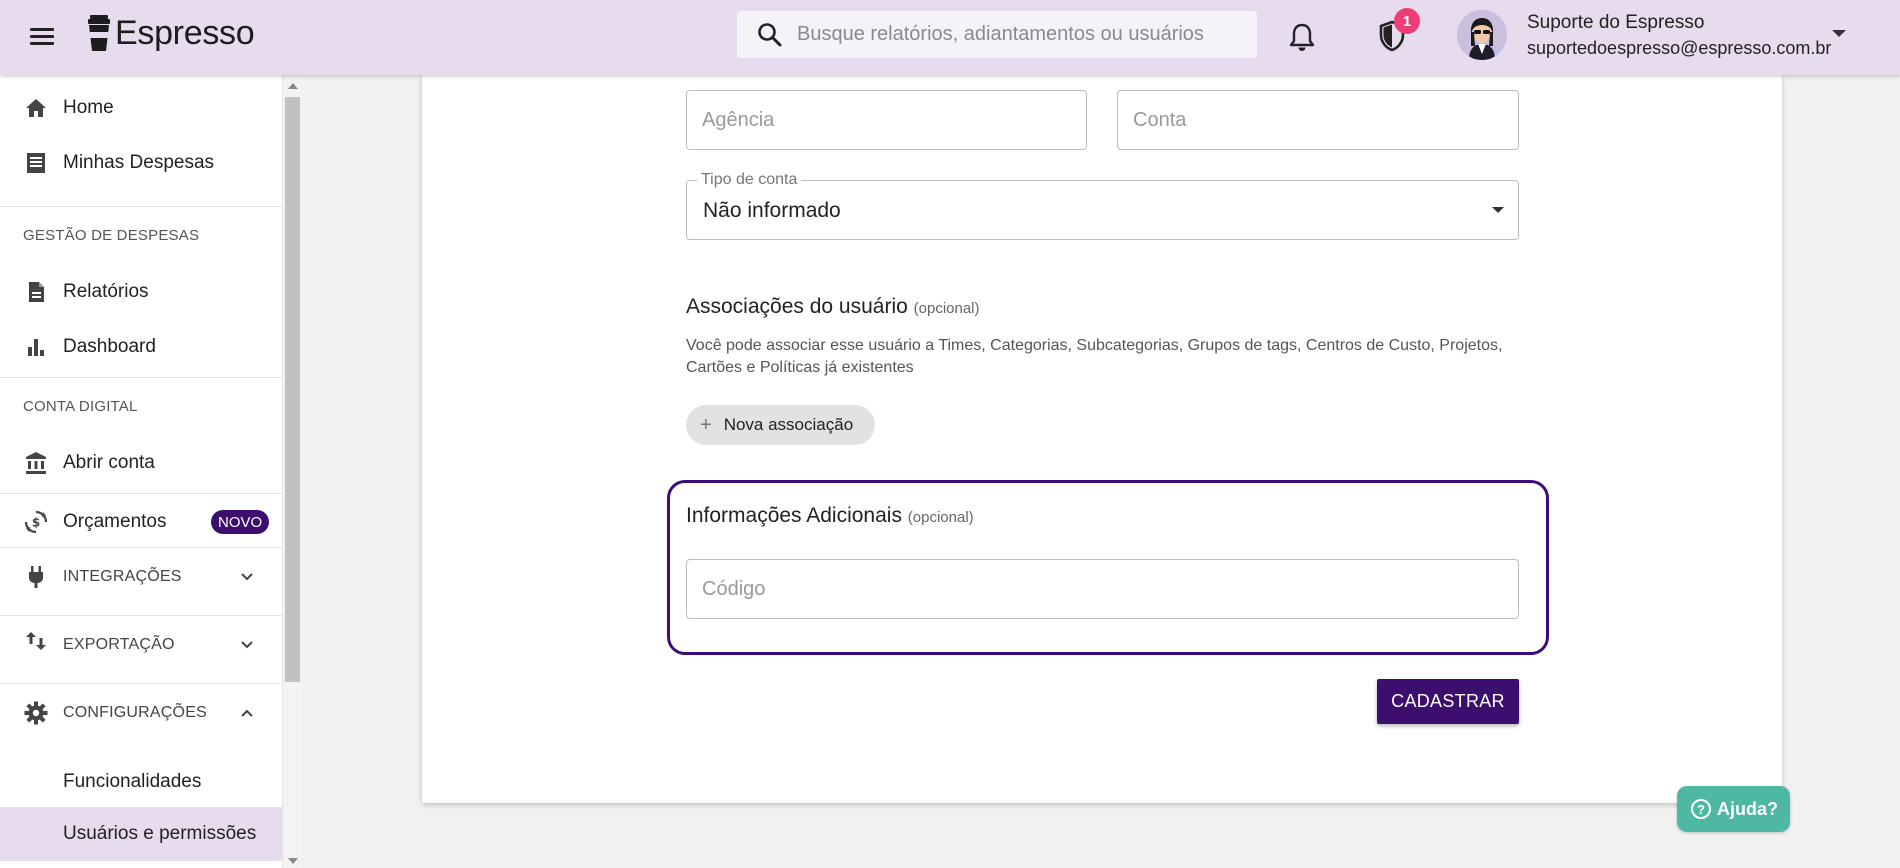  Describe the element at coordinates (109, 346) in the screenshot. I see `sidebar-item-label: Dashboard` at that location.